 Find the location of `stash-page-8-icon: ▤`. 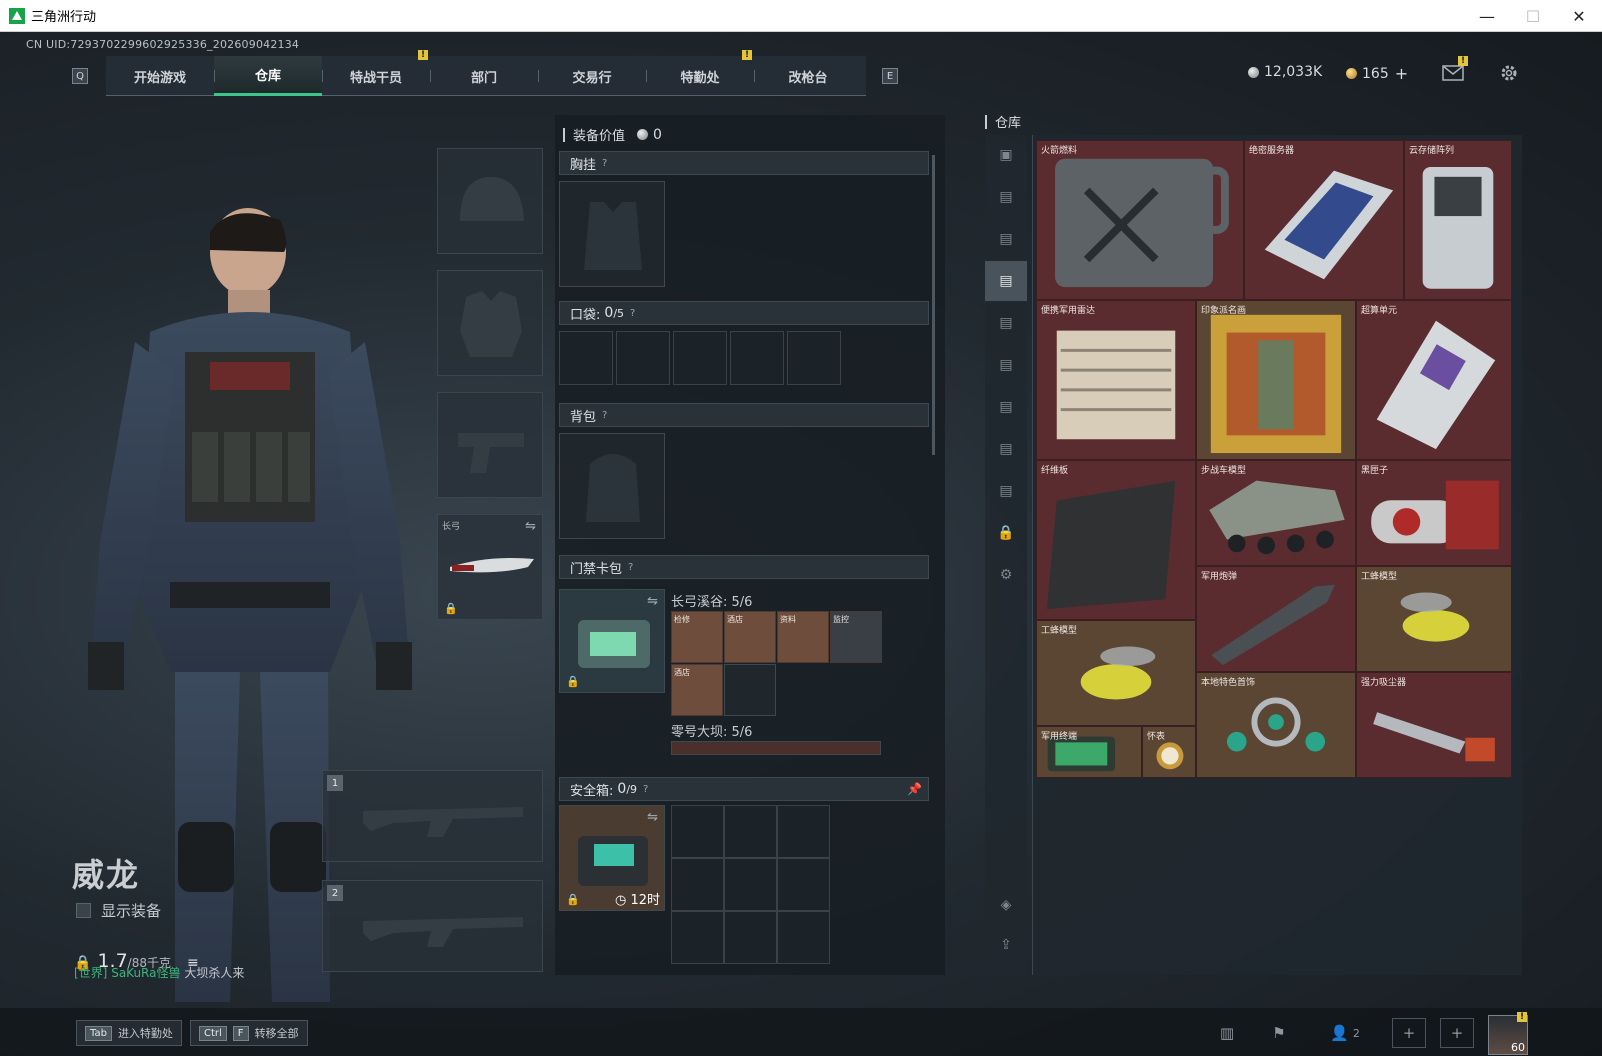

stash-page-8-icon: ▤ is located at coordinates (1006, 491).